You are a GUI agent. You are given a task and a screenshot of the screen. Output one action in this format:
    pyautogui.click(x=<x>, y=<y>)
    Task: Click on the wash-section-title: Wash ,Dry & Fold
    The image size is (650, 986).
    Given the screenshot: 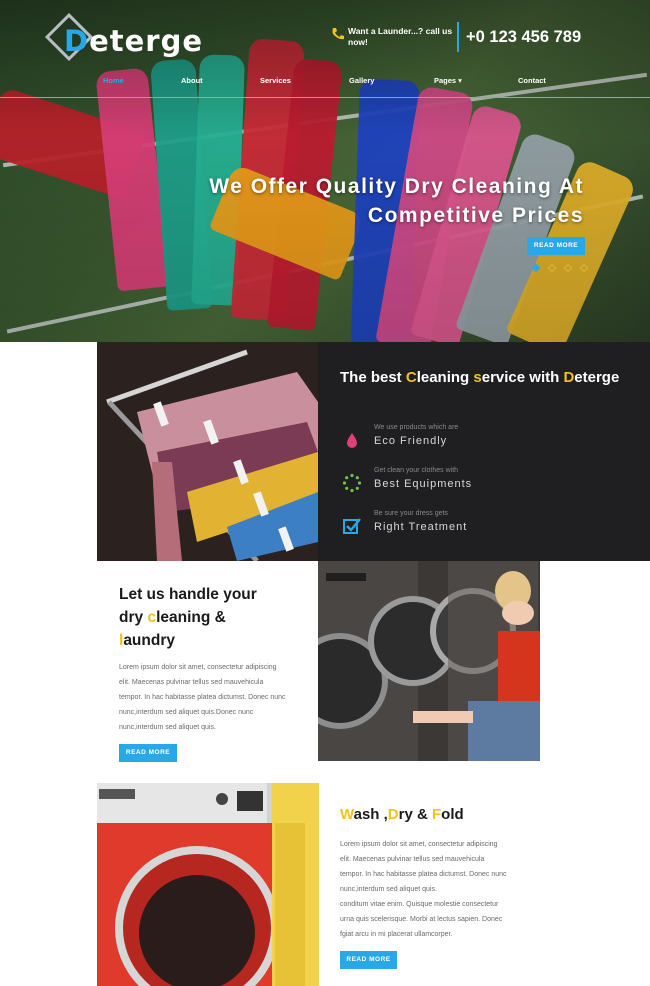 What is the action you would take?
    pyautogui.click(x=402, y=814)
    